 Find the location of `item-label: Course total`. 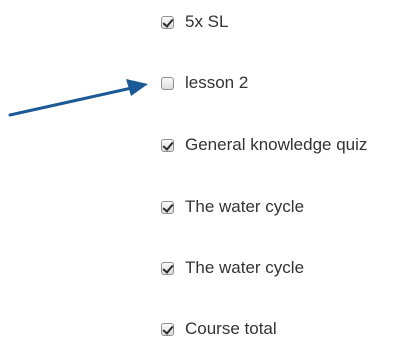

item-label: Course total is located at coordinates (231, 328).